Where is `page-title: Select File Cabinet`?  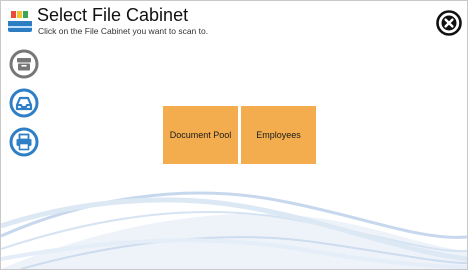
page-title: Select File Cabinet is located at coordinates (113, 15).